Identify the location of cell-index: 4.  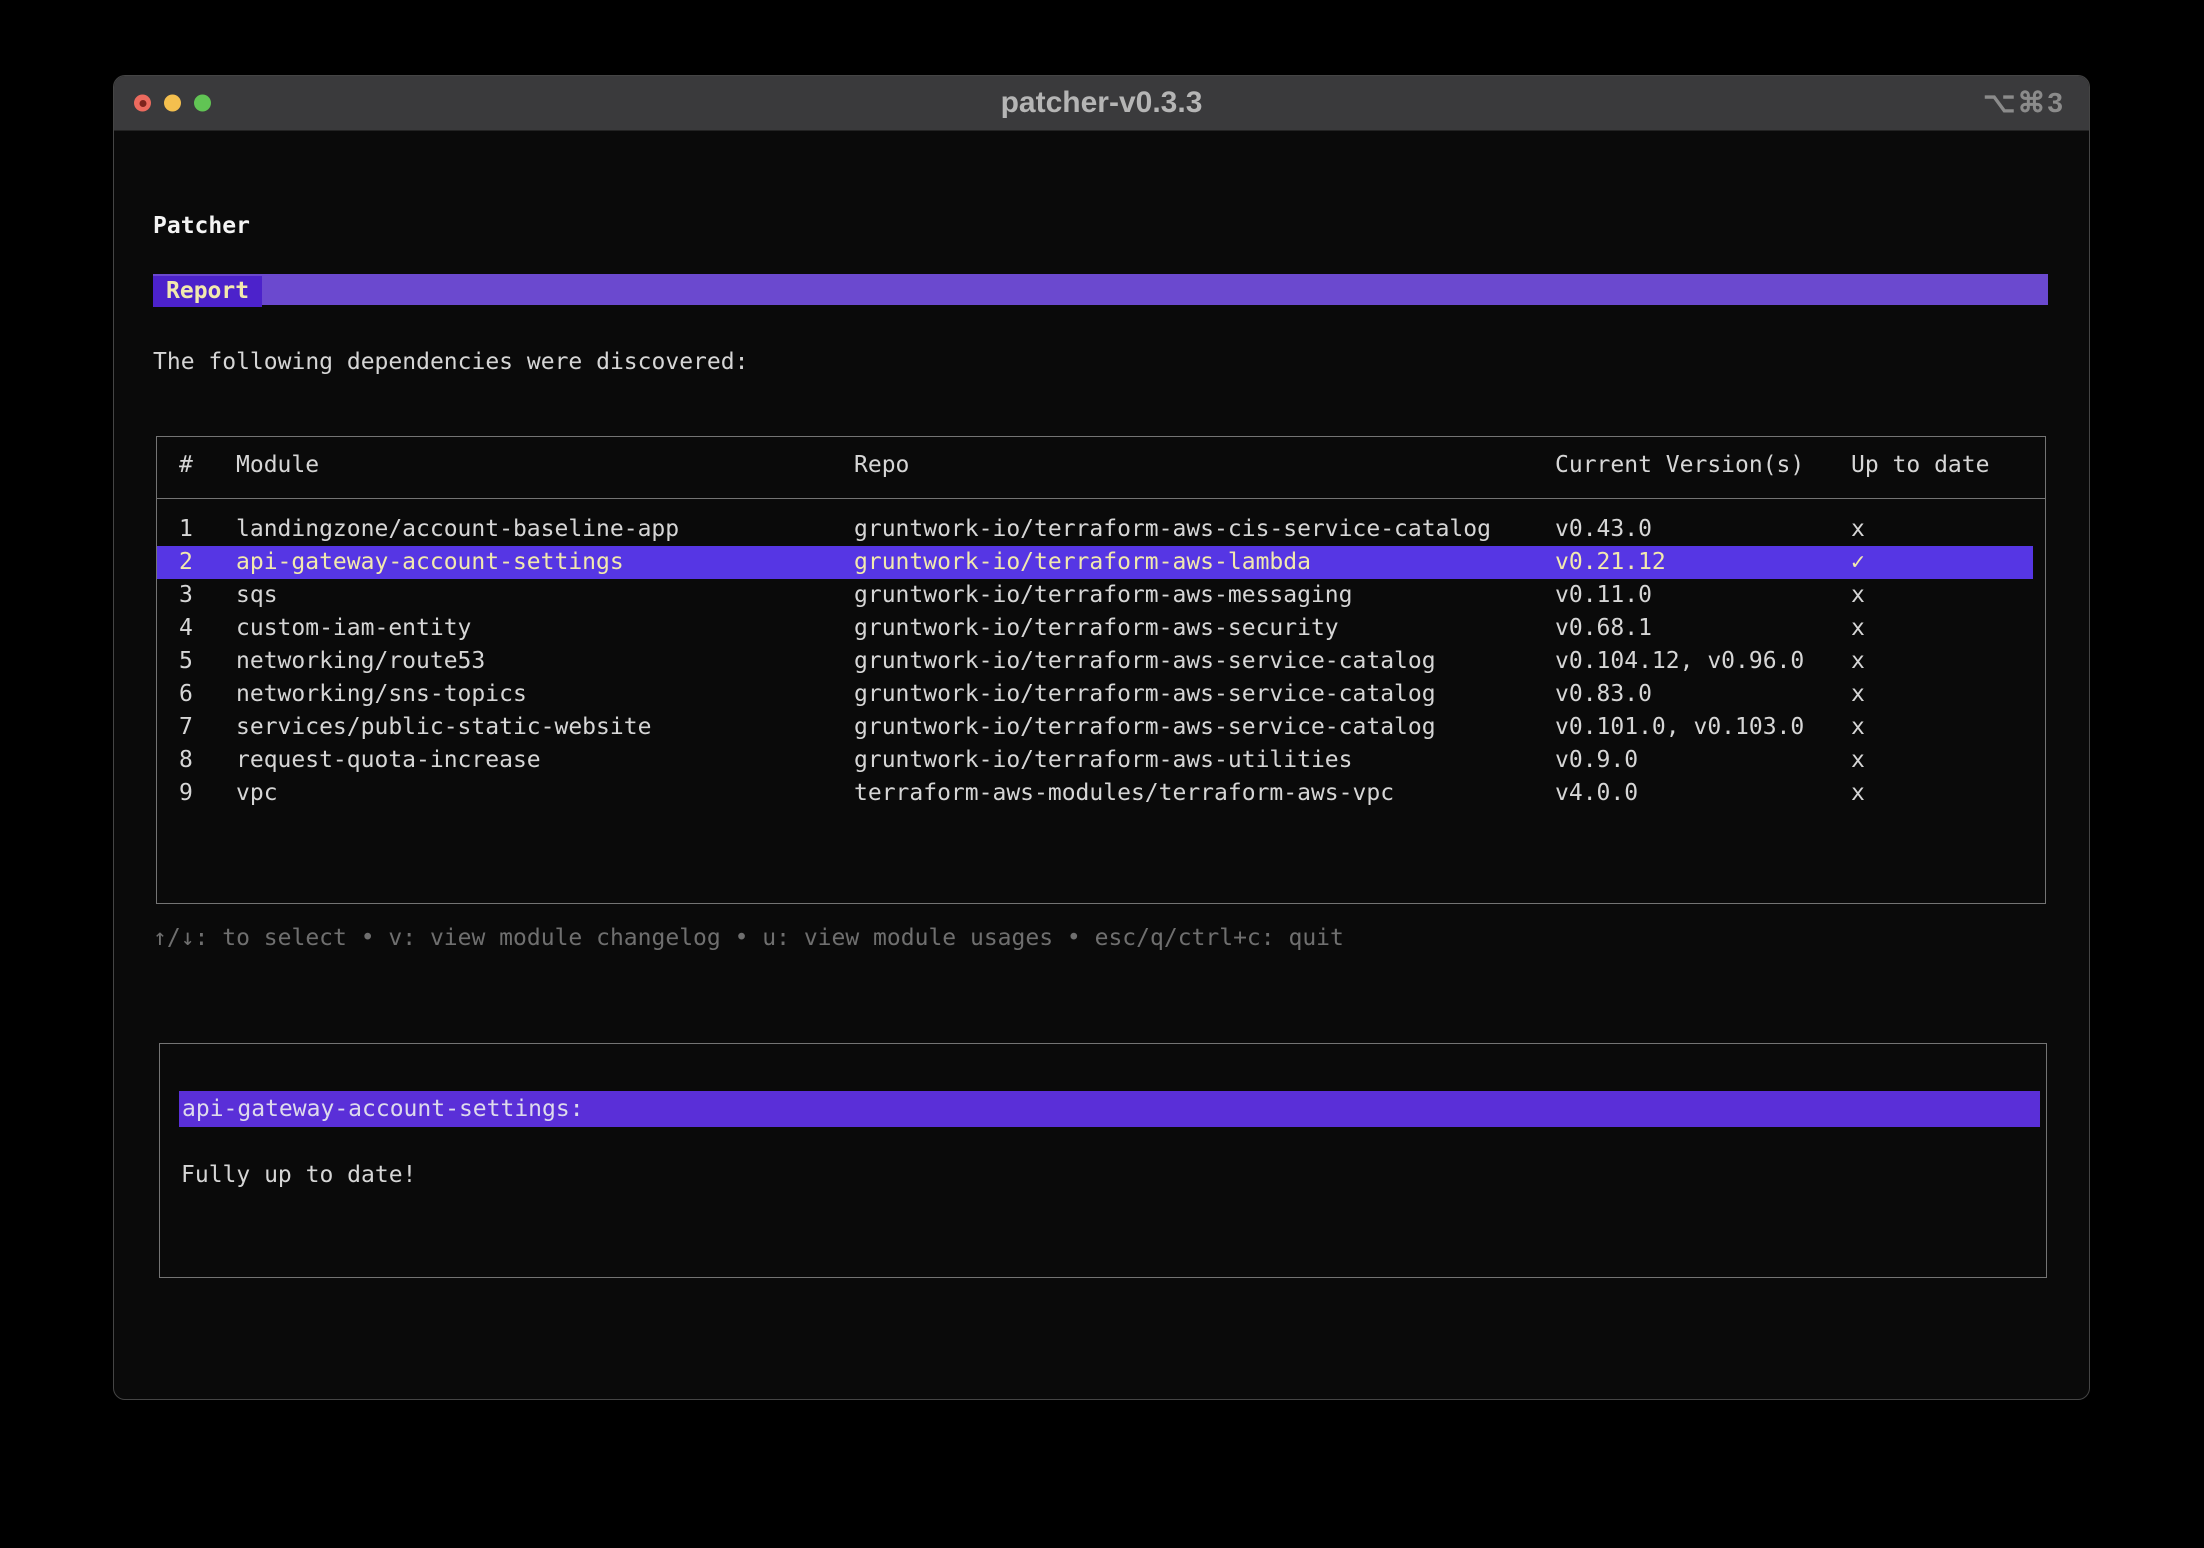
(186, 628).